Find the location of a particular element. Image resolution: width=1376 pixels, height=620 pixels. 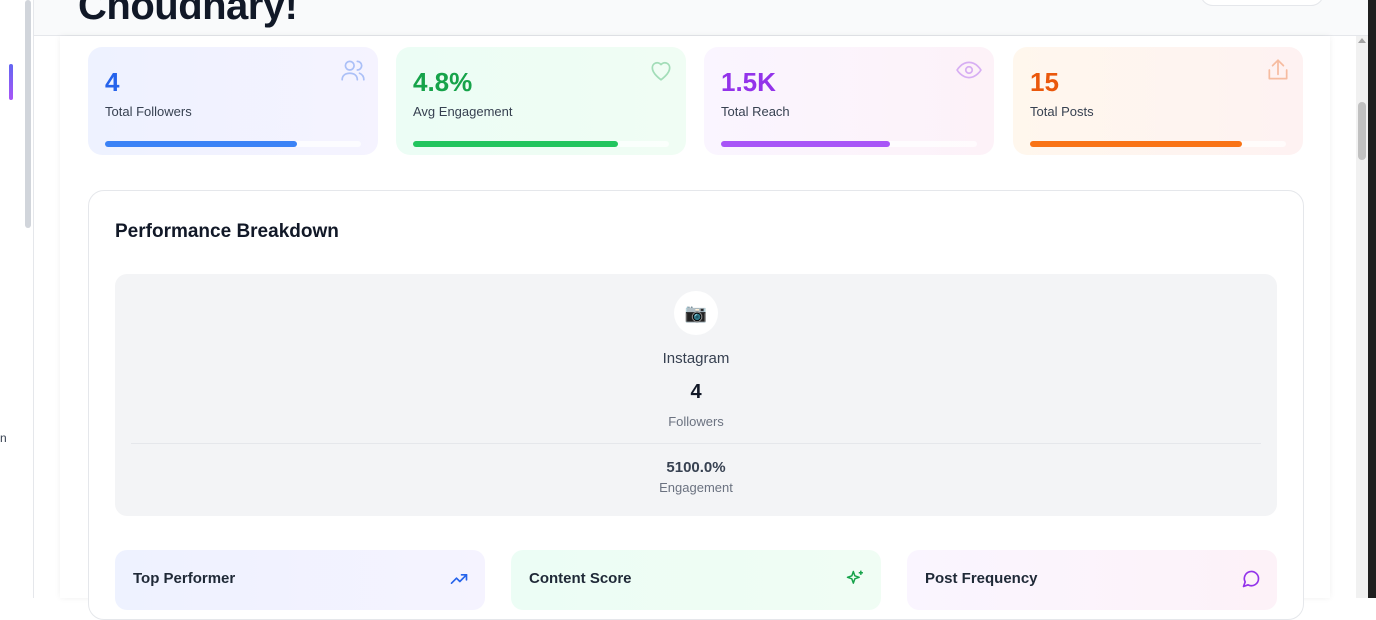

stat-label: Total Posts is located at coordinates (1062, 111).